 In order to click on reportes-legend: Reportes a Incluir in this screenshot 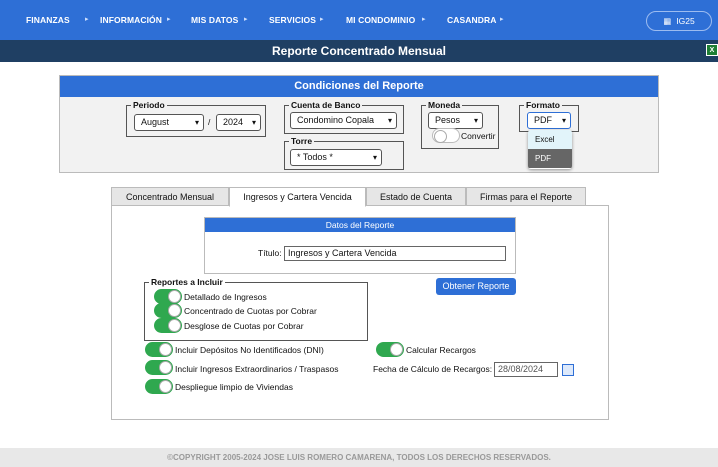, I will do `click(187, 282)`.